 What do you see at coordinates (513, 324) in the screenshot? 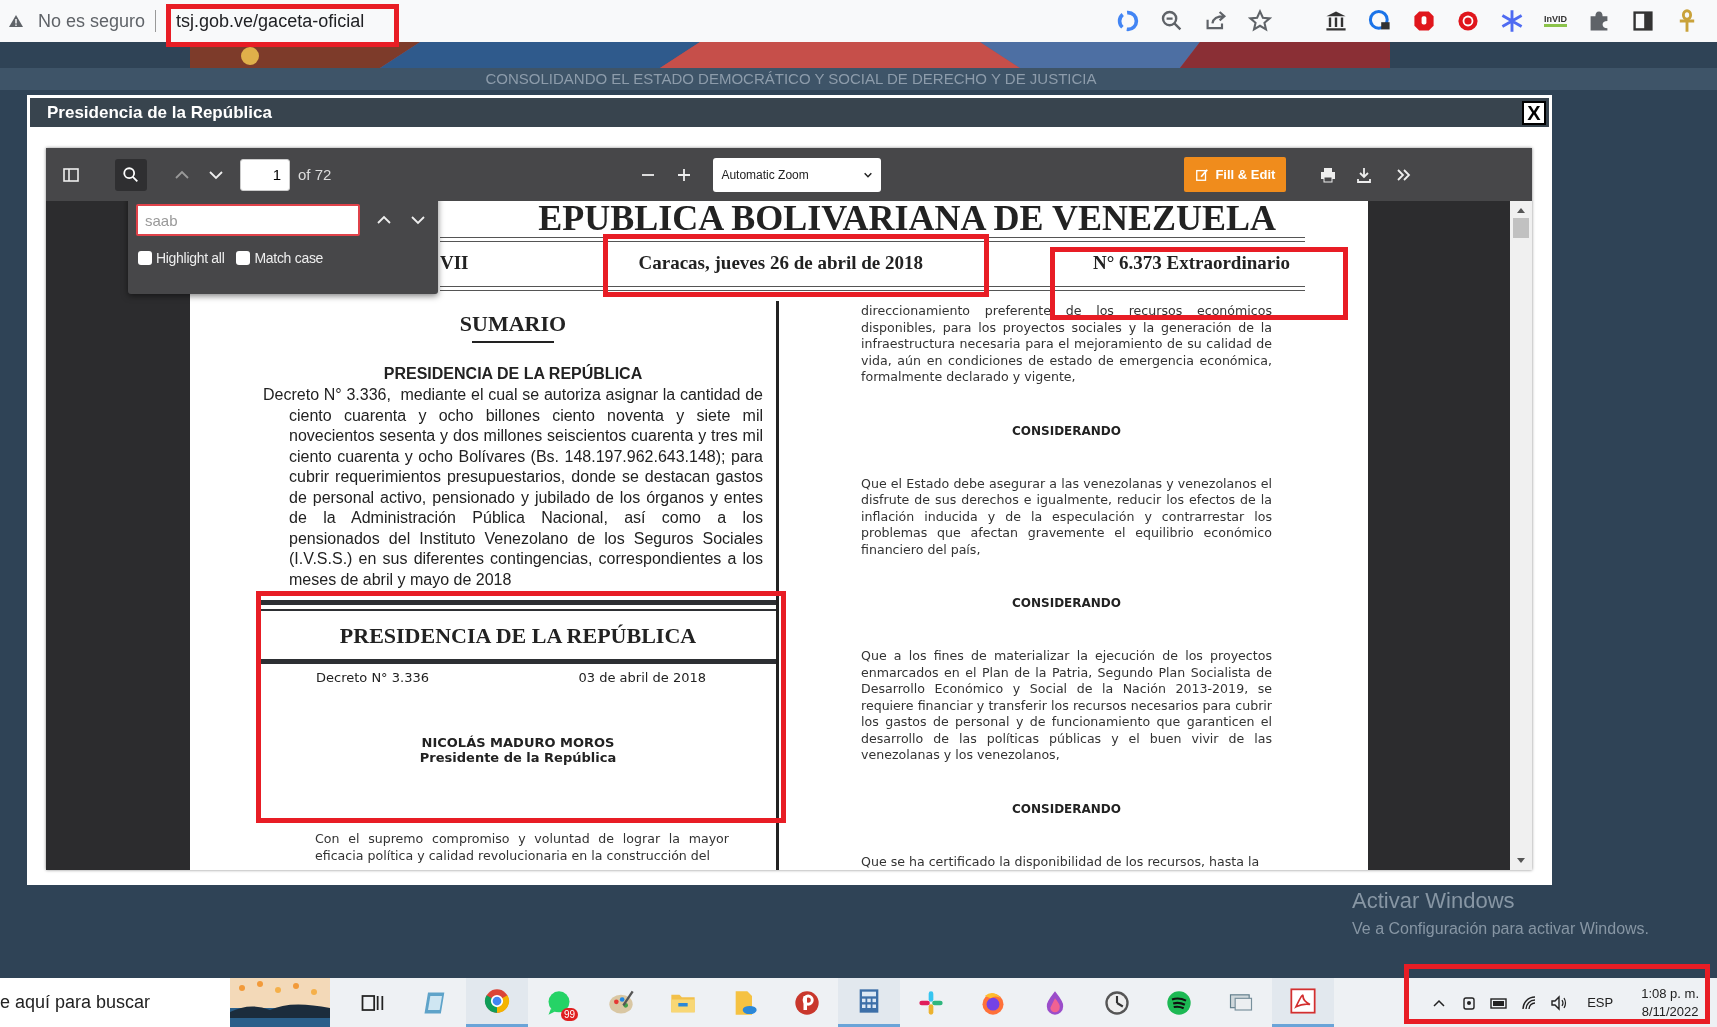
I see `summary-title: SUMARIO` at bounding box center [513, 324].